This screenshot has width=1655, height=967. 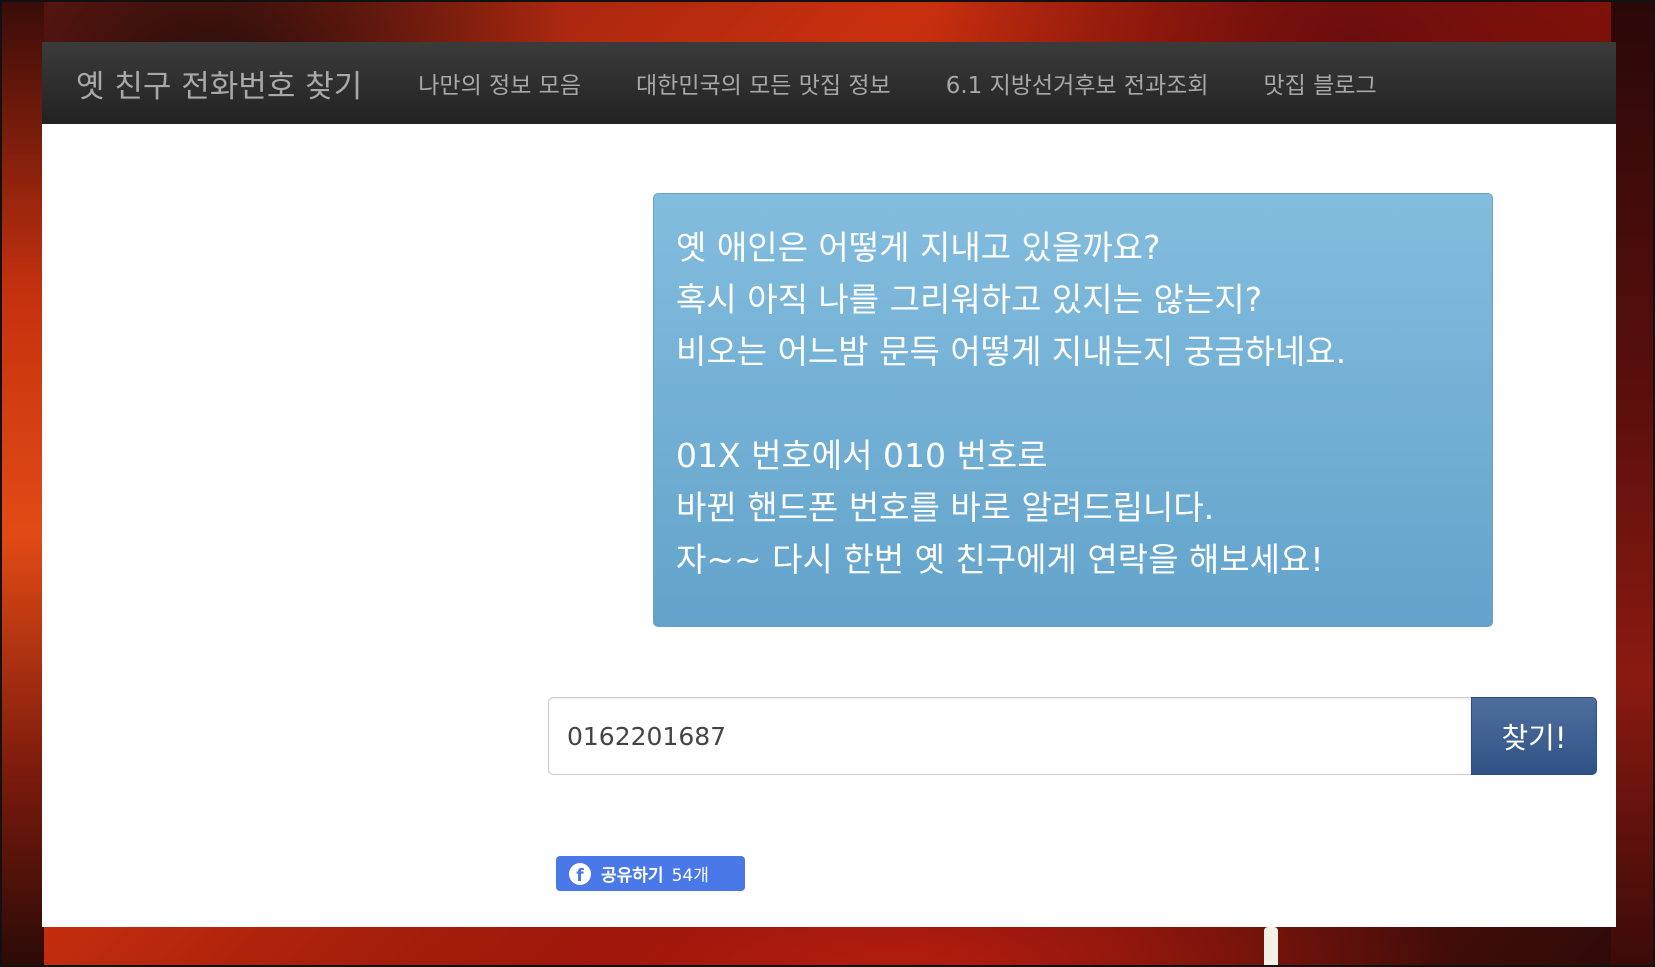 I want to click on nav-item-restaurants: 대한민국의 모든 맛집 정보, so click(x=763, y=83).